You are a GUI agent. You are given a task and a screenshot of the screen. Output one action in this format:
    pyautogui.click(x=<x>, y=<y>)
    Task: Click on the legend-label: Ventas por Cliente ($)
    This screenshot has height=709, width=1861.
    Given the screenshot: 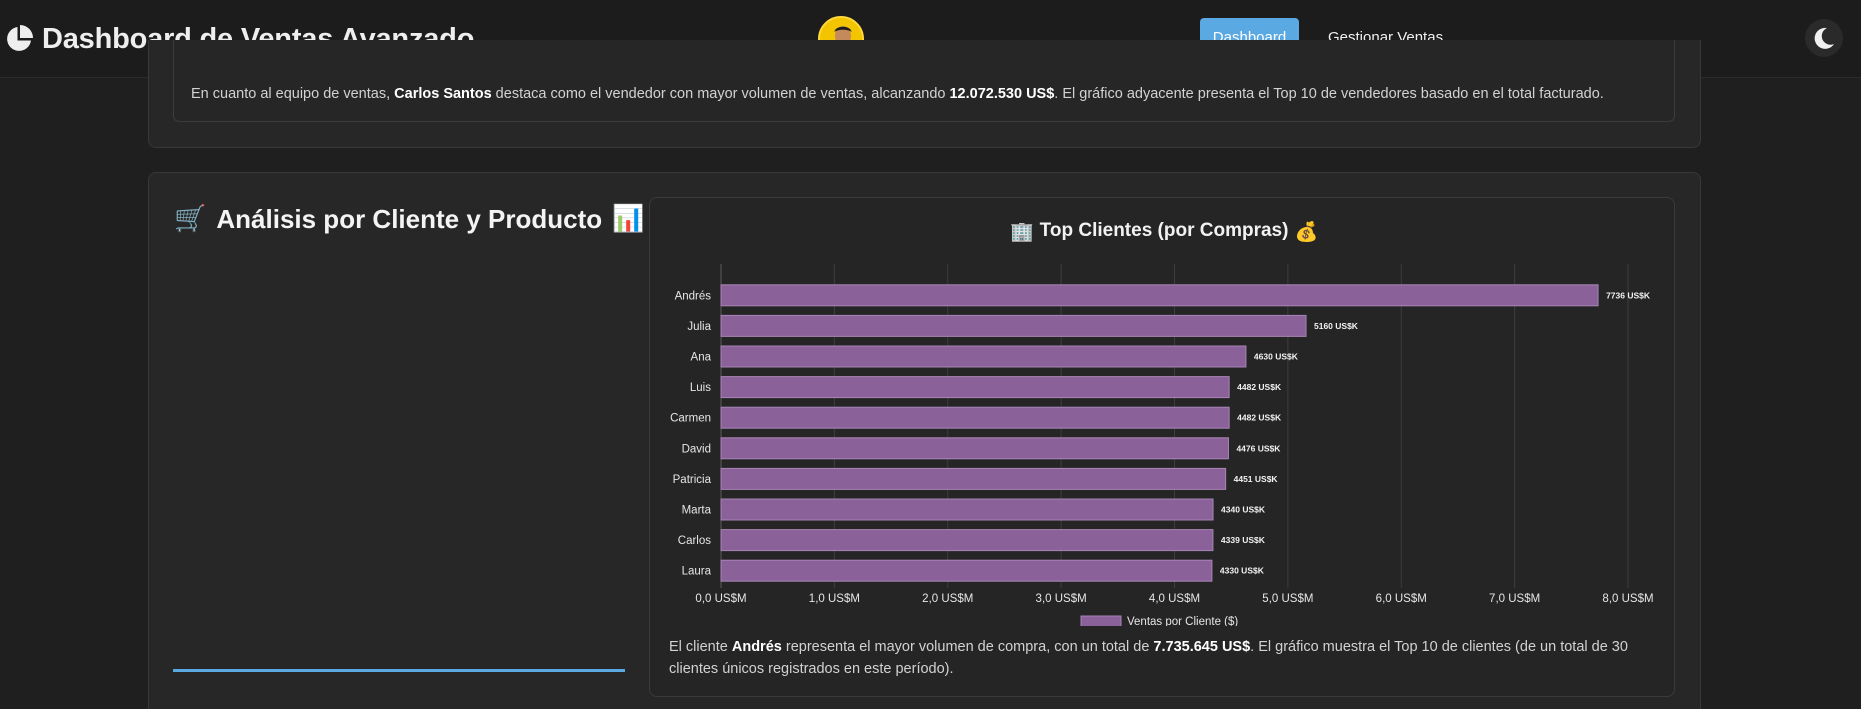 What is the action you would take?
    pyautogui.click(x=1182, y=621)
    